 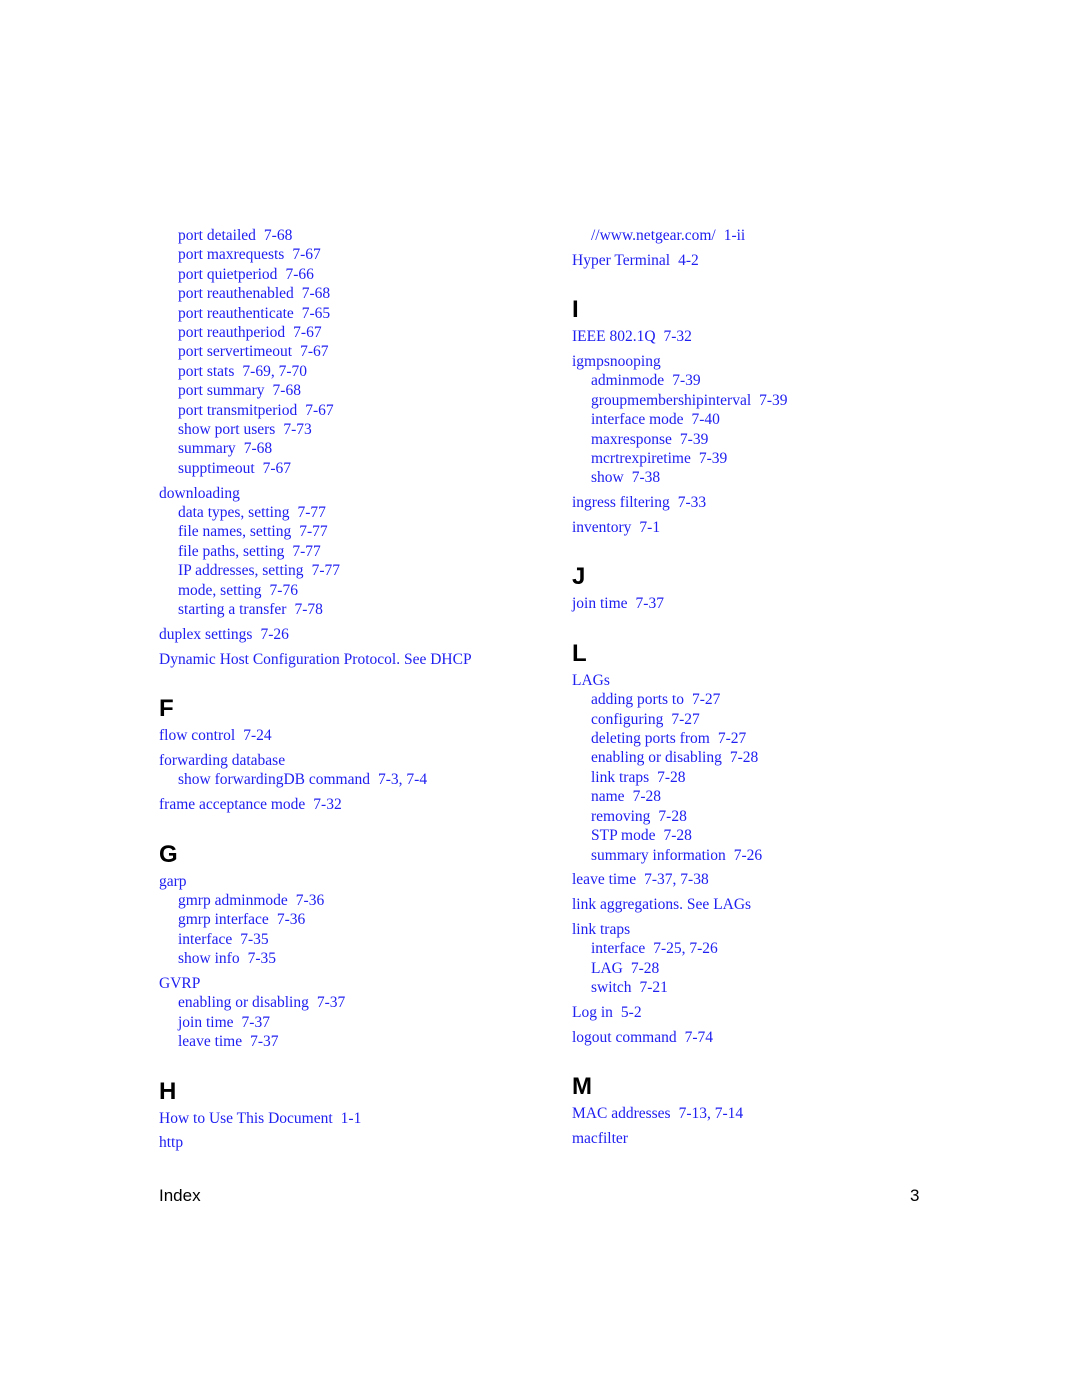 I want to click on index-term: groupmembershipinterval, so click(x=671, y=400).